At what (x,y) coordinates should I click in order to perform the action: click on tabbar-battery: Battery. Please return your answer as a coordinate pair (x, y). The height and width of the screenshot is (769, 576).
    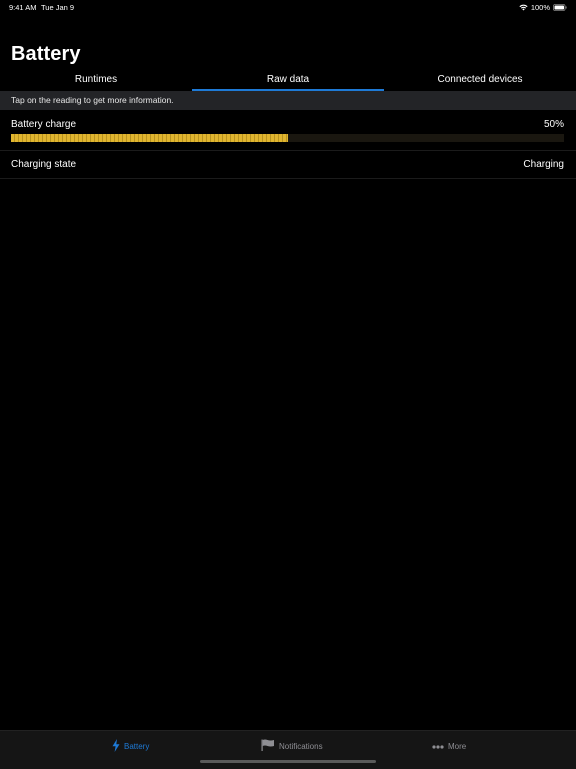
    Looking at the image, I should click on (131, 746).